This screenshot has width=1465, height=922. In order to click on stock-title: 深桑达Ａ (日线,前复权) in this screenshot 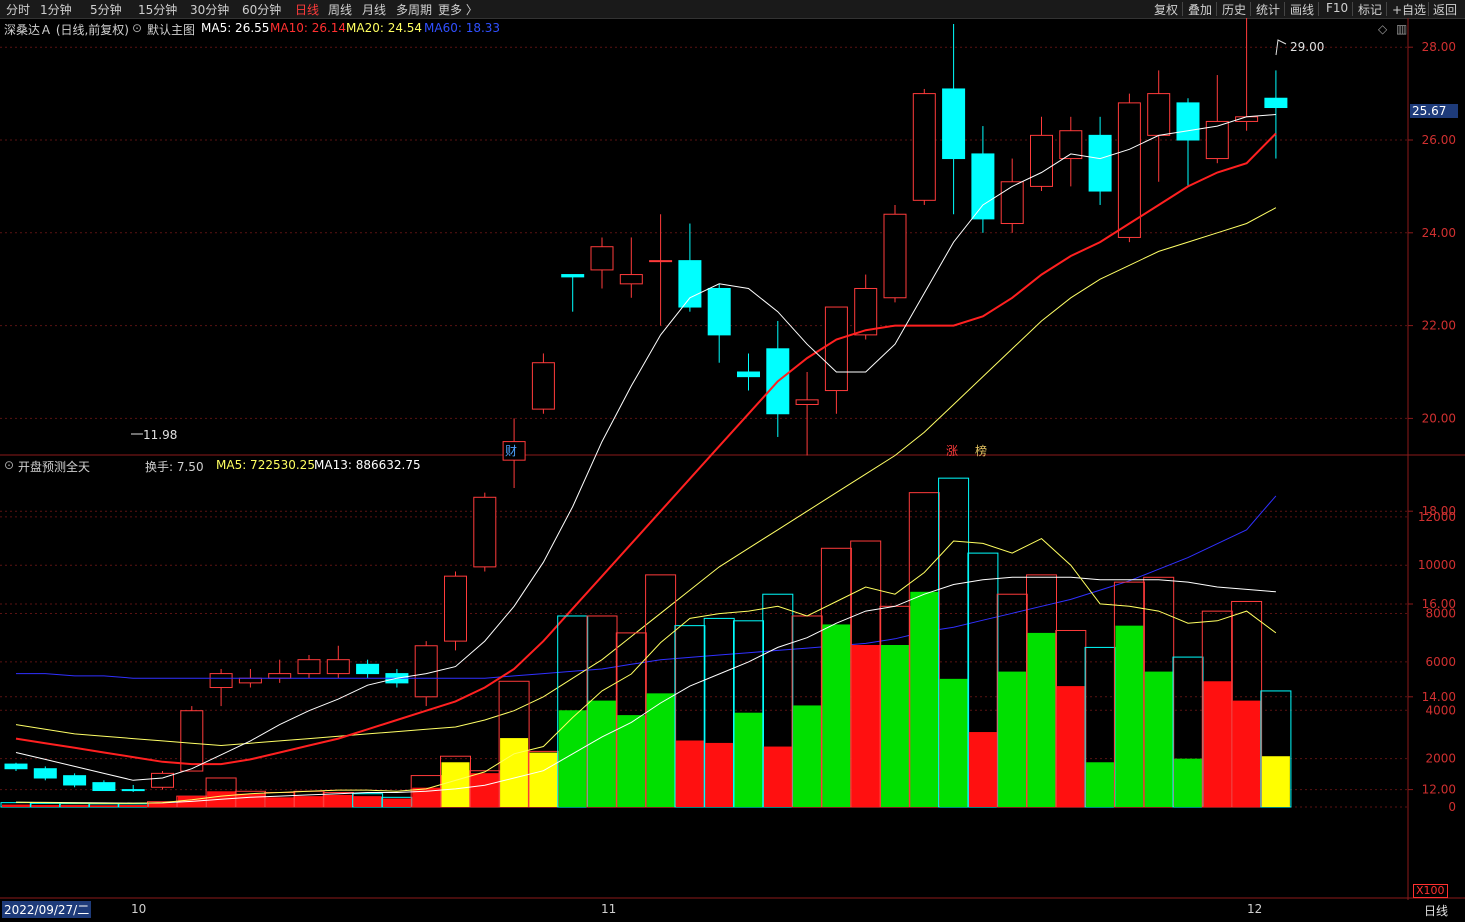, I will do `click(66, 30)`.